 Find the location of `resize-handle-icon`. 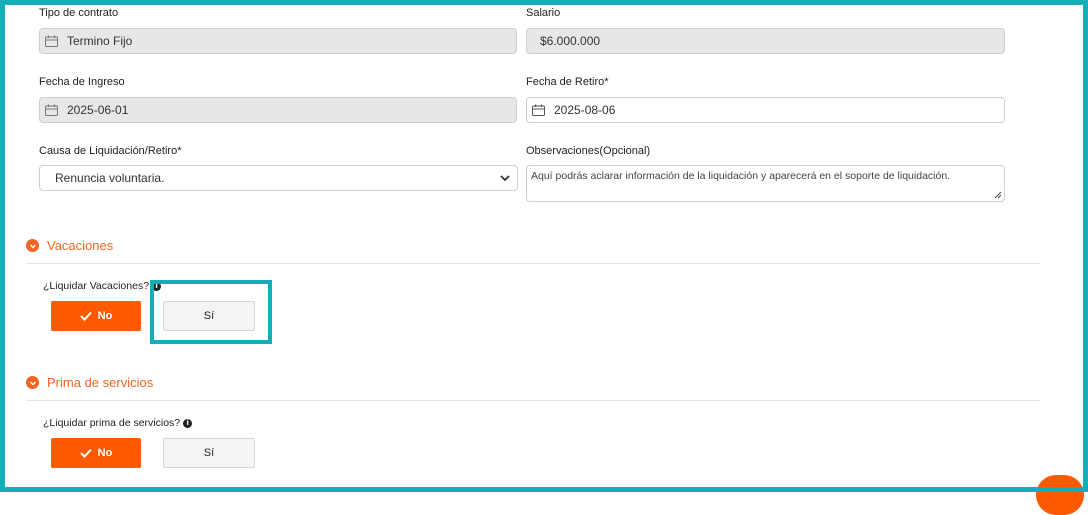

resize-handle-icon is located at coordinates (998, 195).